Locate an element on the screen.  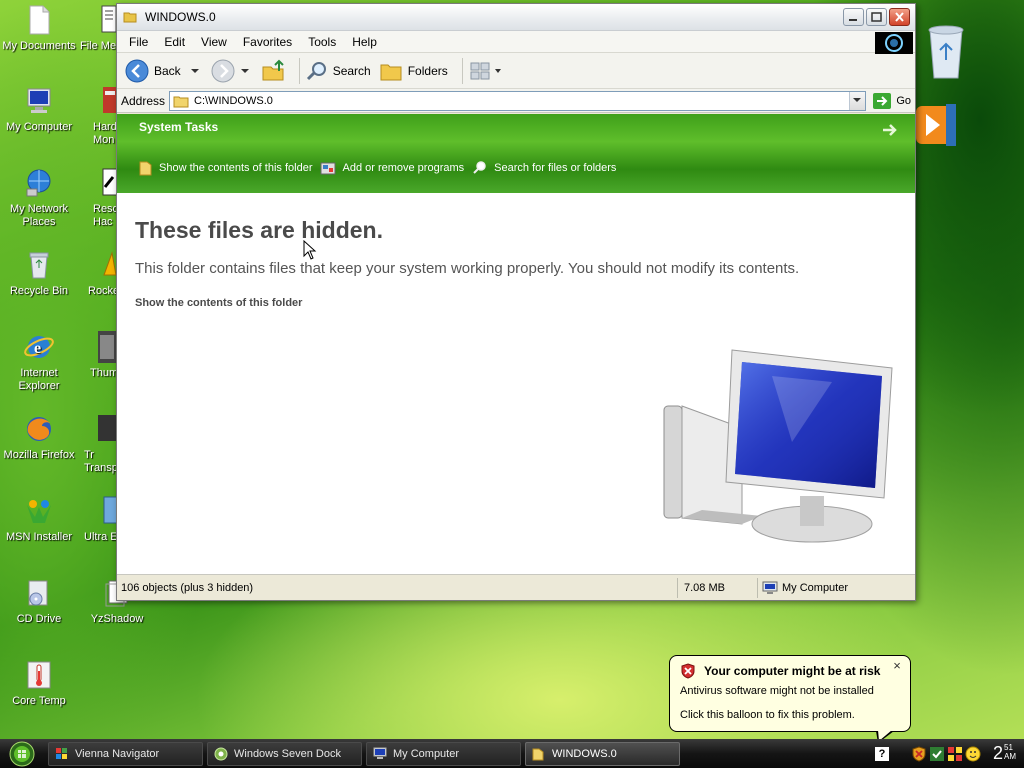
views-button is located at coordinates (486, 71).